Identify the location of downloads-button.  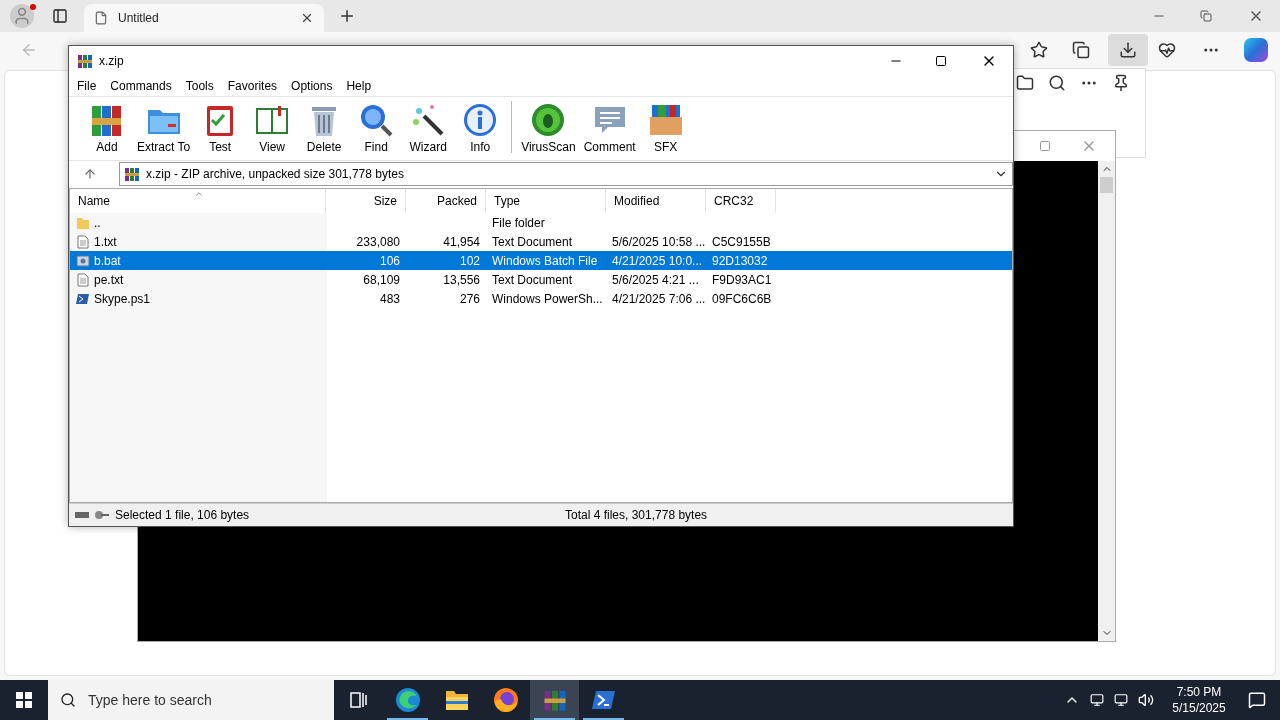
(1128, 50).